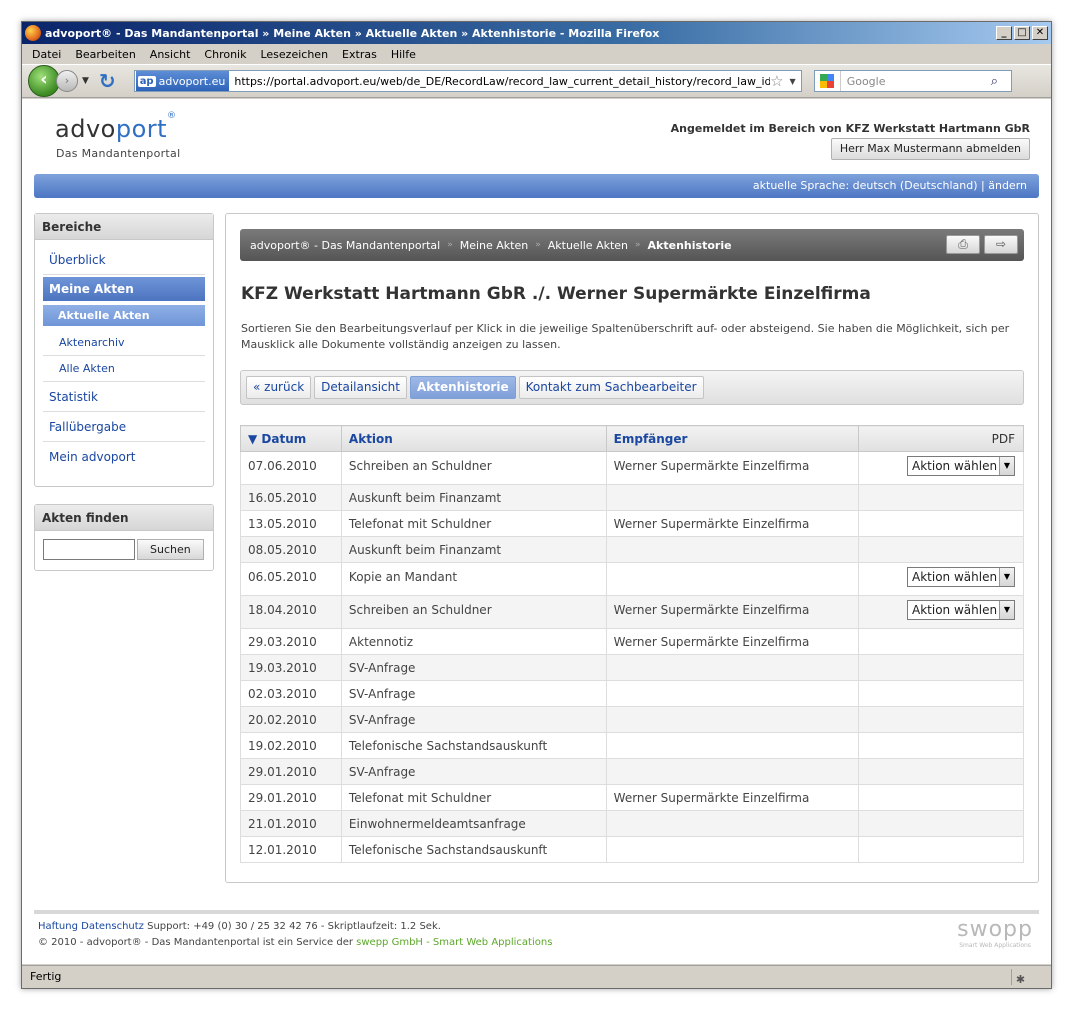  Describe the element at coordinates (1022, 33) in the screenshot. I see `maximize-button: □` at that location.